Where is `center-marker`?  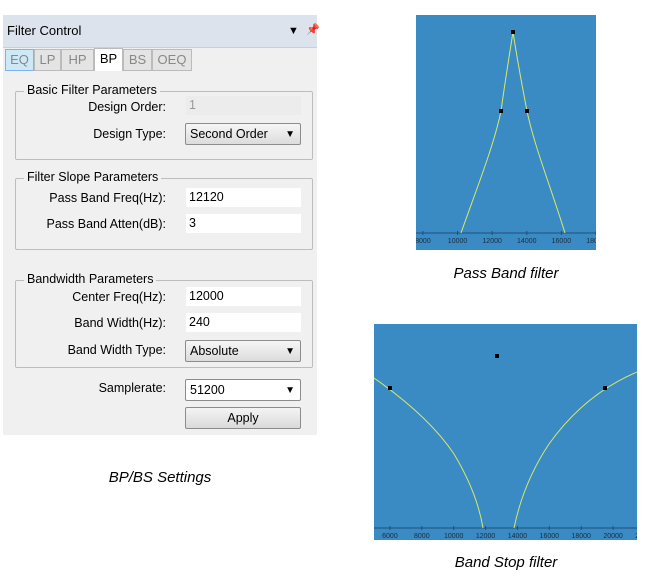
center-marker is located at coordinates (497, 356).